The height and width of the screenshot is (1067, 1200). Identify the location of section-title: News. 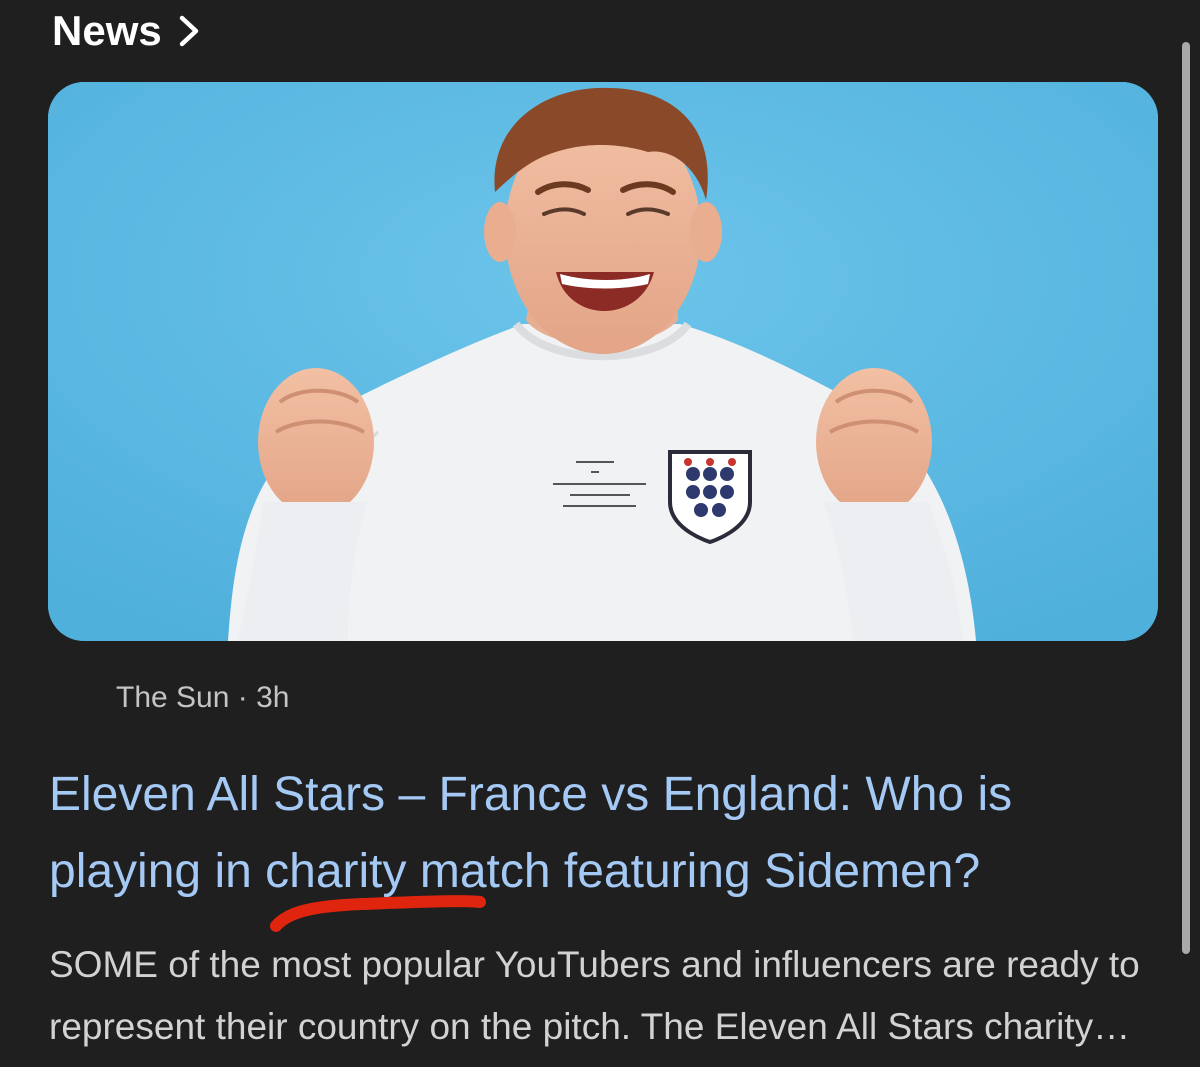
(107, 31).